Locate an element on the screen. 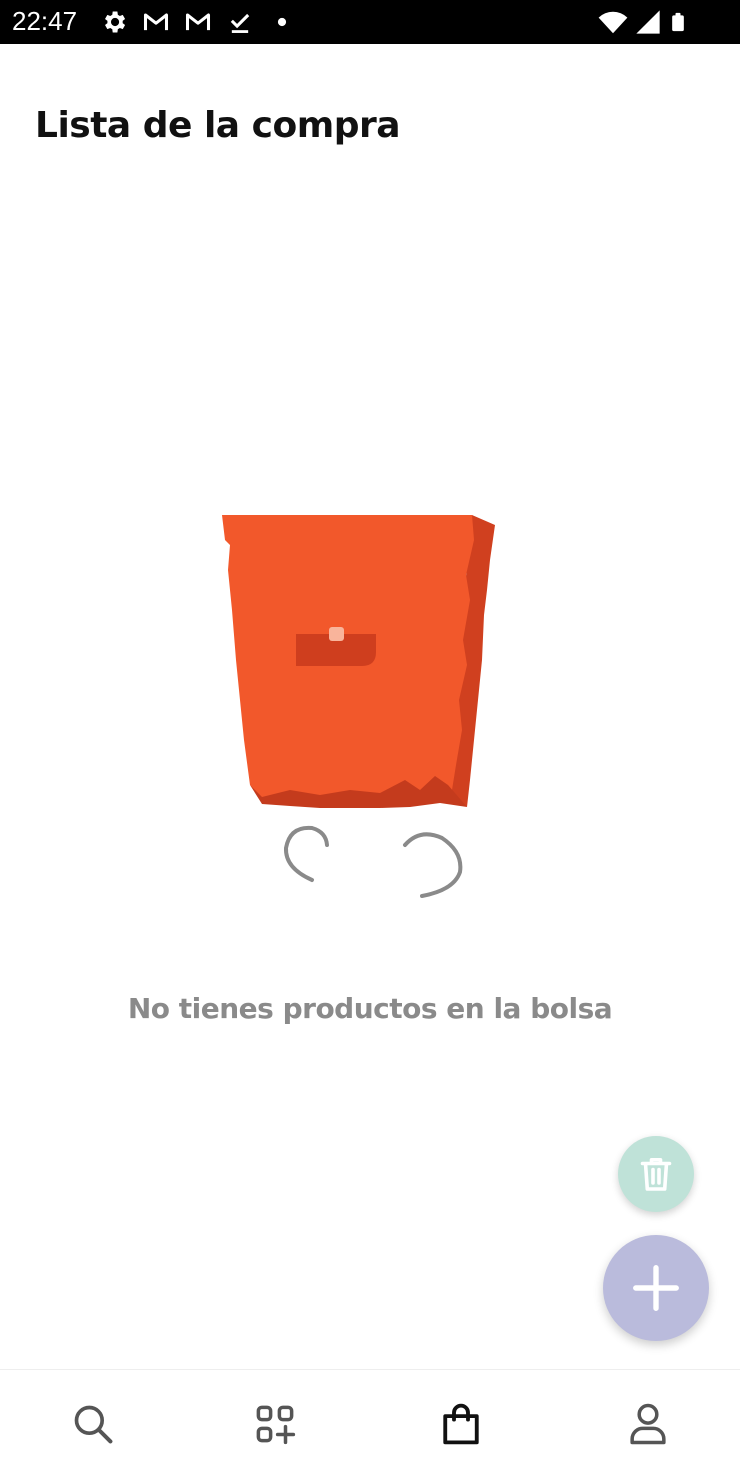 Image resolution: width=740 pixels, height=1478 pixels. nav-item-categories is located at coordinates (274, 1424).